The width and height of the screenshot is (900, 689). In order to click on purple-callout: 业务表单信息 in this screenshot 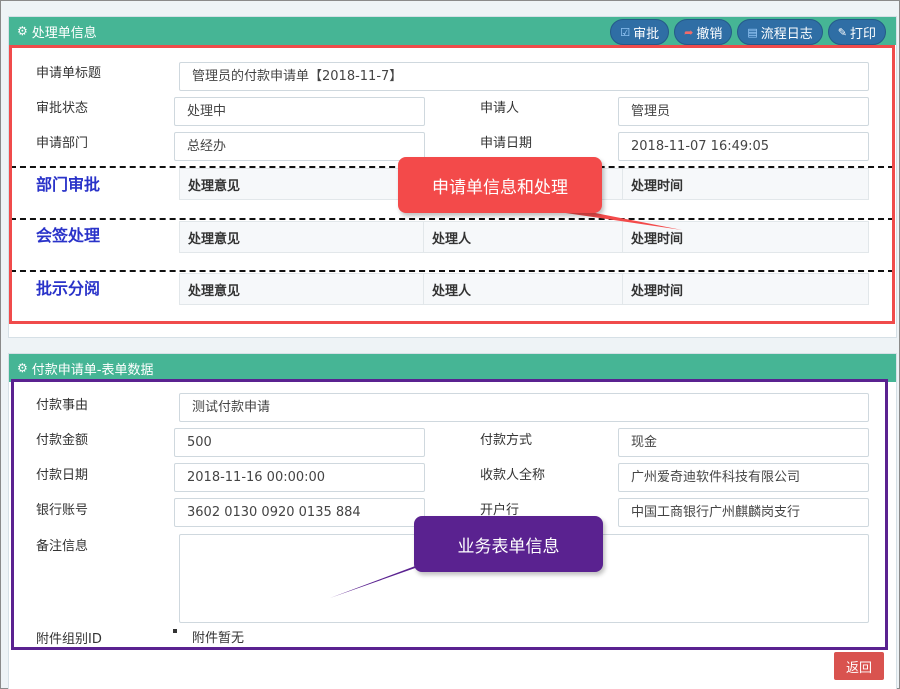, I will do `click(508, 544)`.